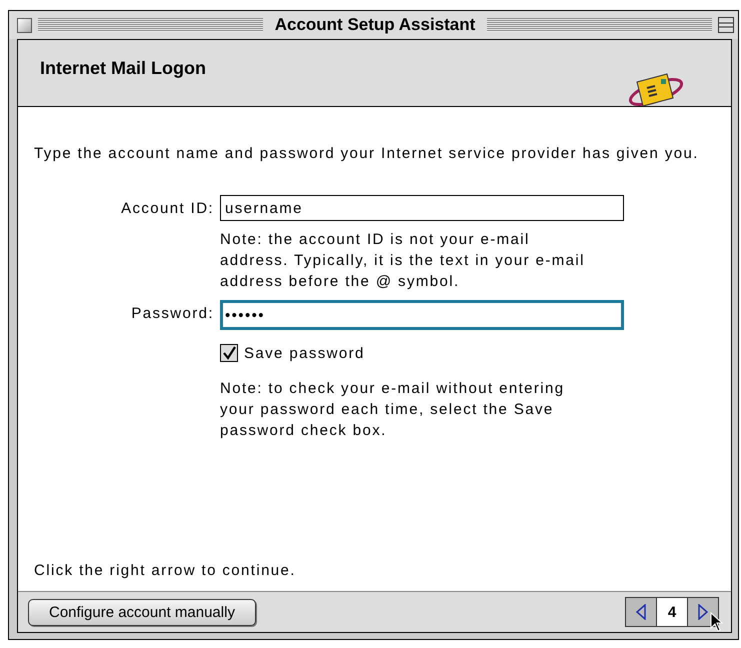 This screenshot has width=741, height=648. I want to click on left-arrow-icon, so click(641, 612).